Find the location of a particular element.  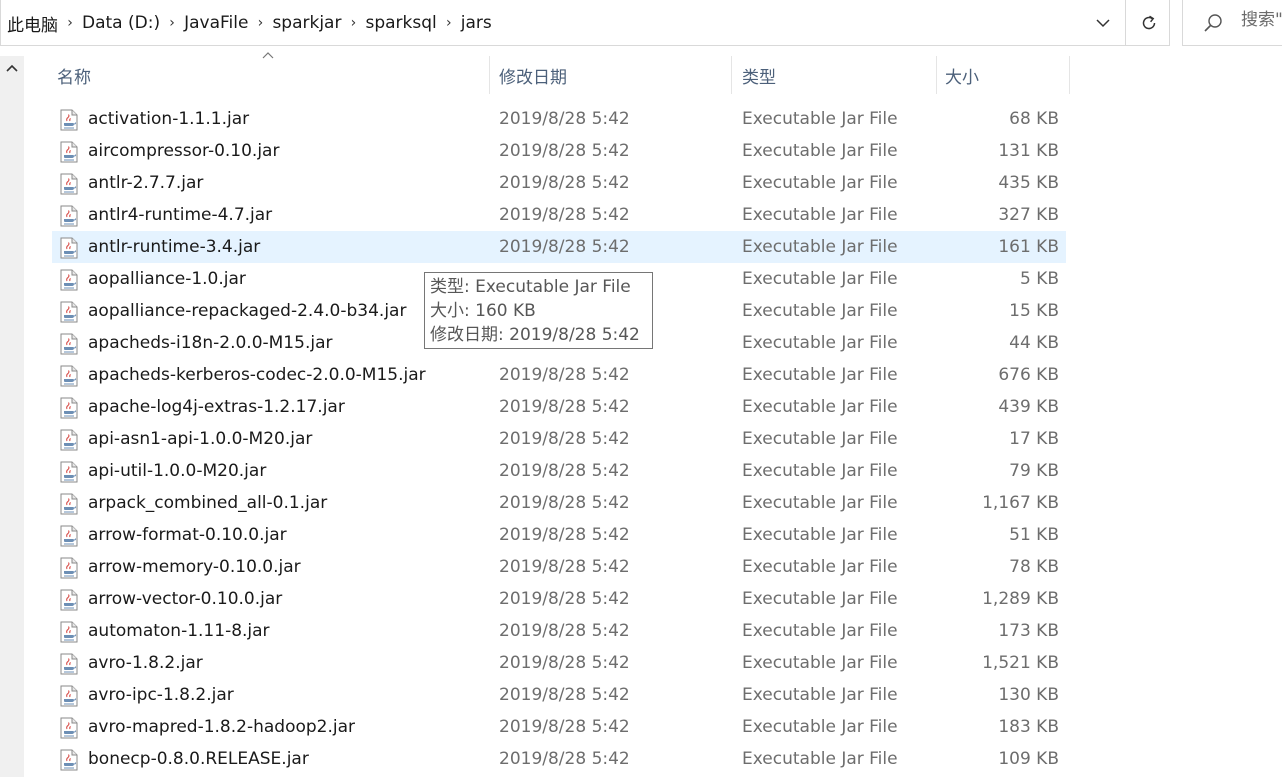

breadcrumb-jars: jars is located at coordinates (476, 23).